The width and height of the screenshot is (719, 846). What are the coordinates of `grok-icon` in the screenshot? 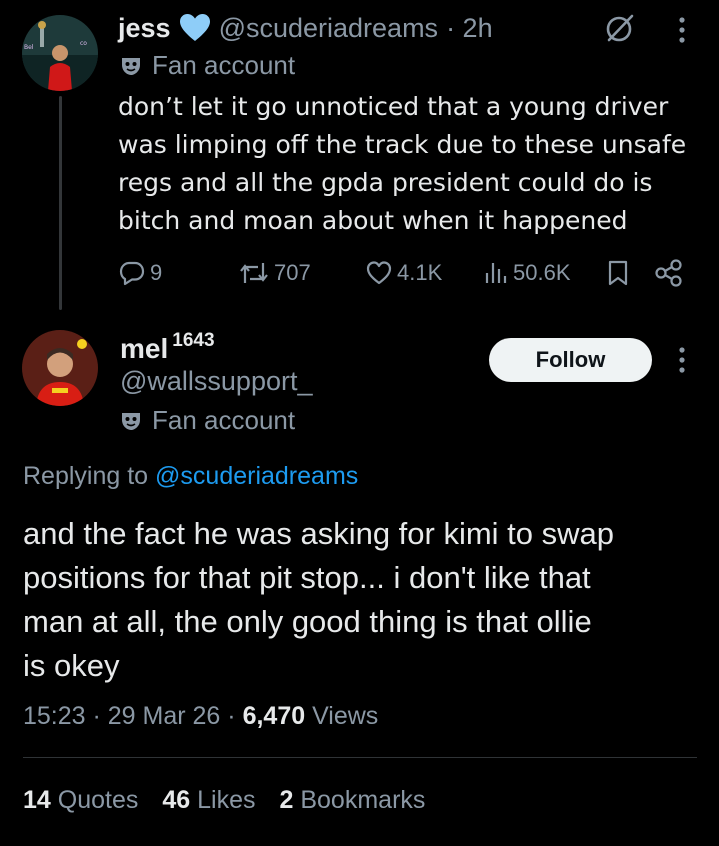 It's located at (620, 28).